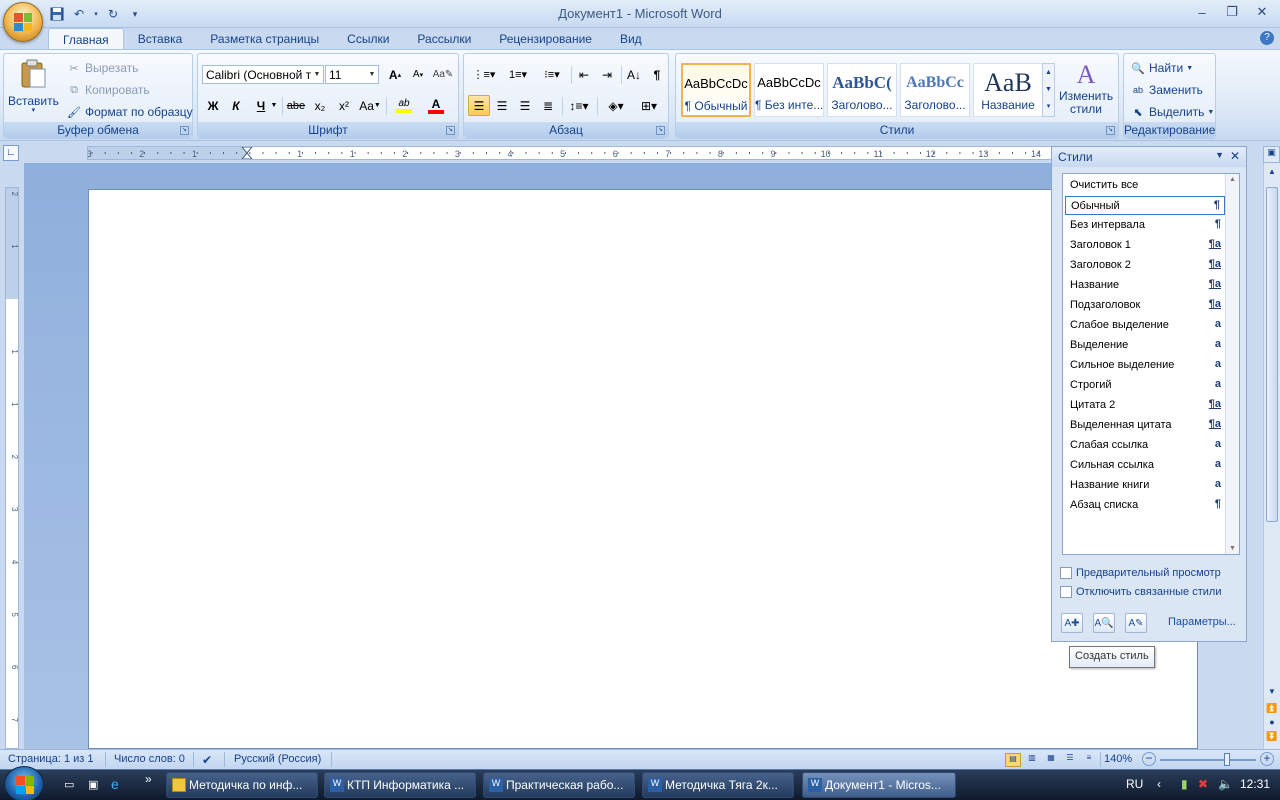  I want to click on style-list-item: Цитата 2 ¶a, so click(1145, 405).